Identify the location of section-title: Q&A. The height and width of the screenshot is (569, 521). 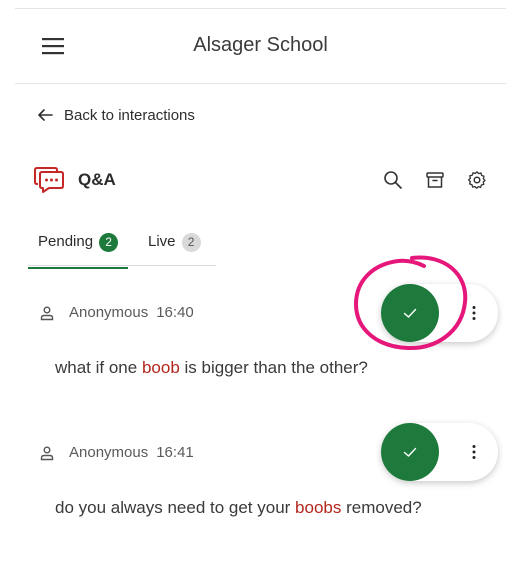
(97, 179).